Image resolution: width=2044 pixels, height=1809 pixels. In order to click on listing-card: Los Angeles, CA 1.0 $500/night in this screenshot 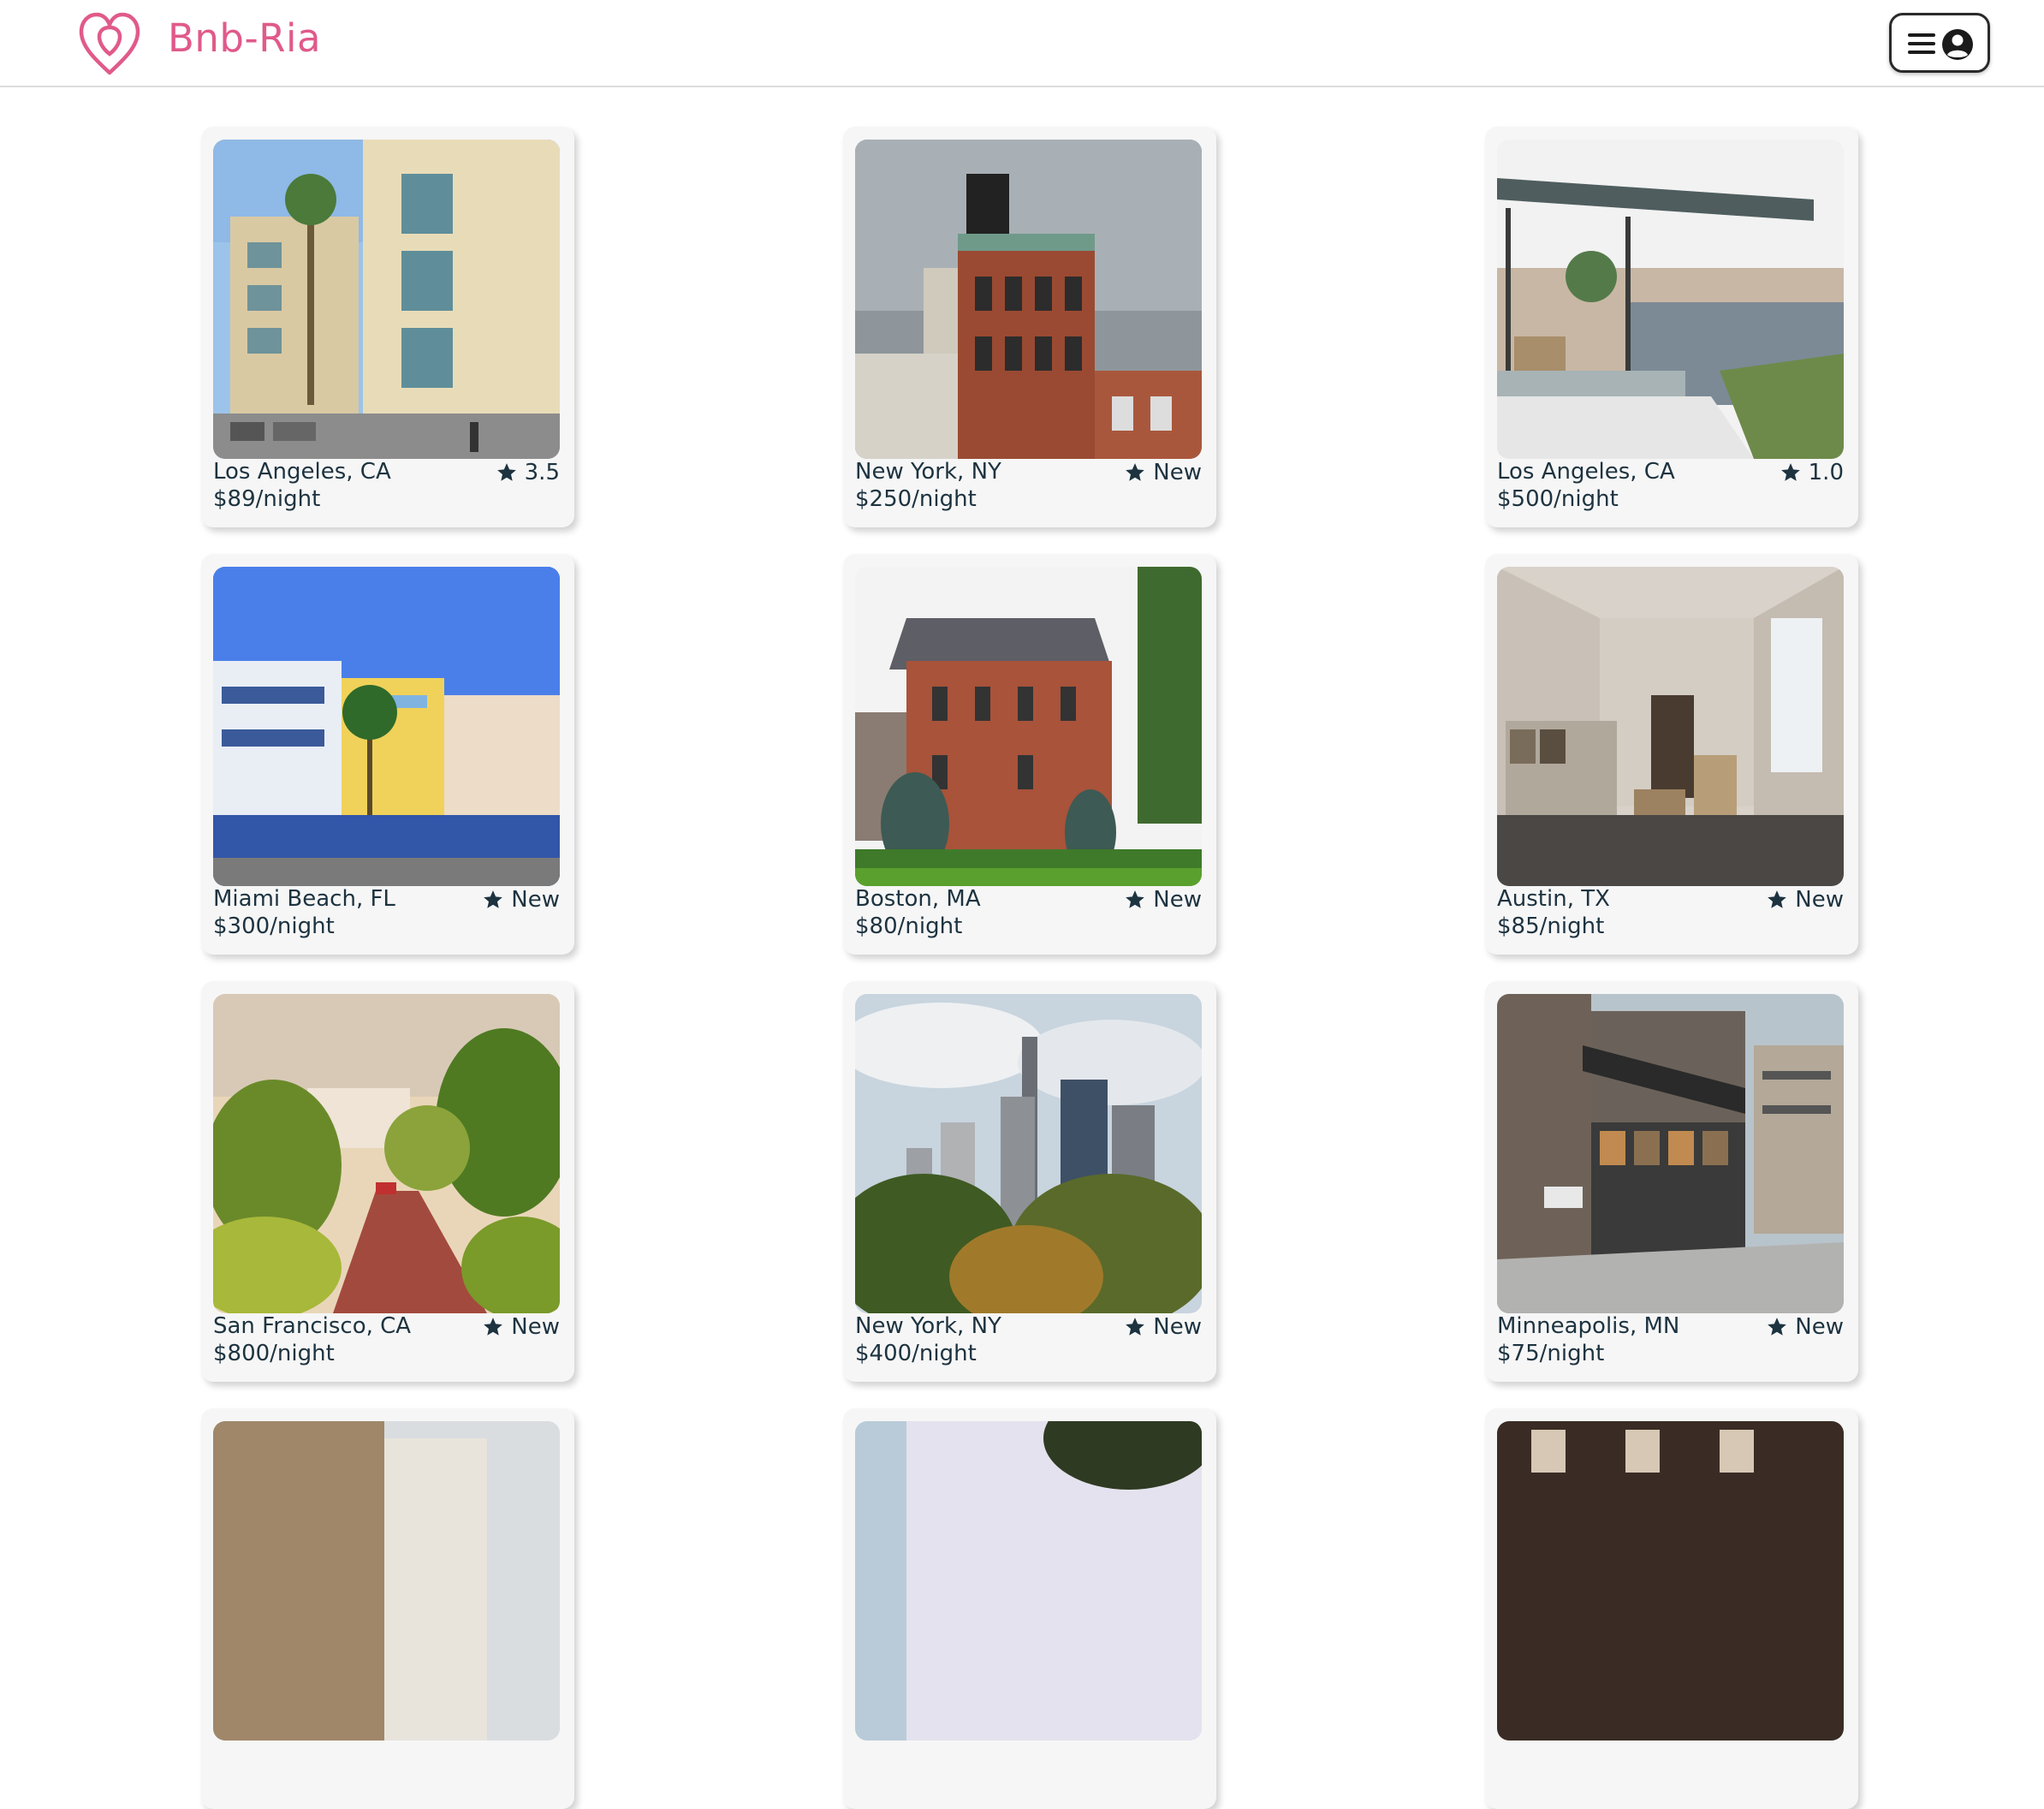, I will do `click(1672, 327)`.